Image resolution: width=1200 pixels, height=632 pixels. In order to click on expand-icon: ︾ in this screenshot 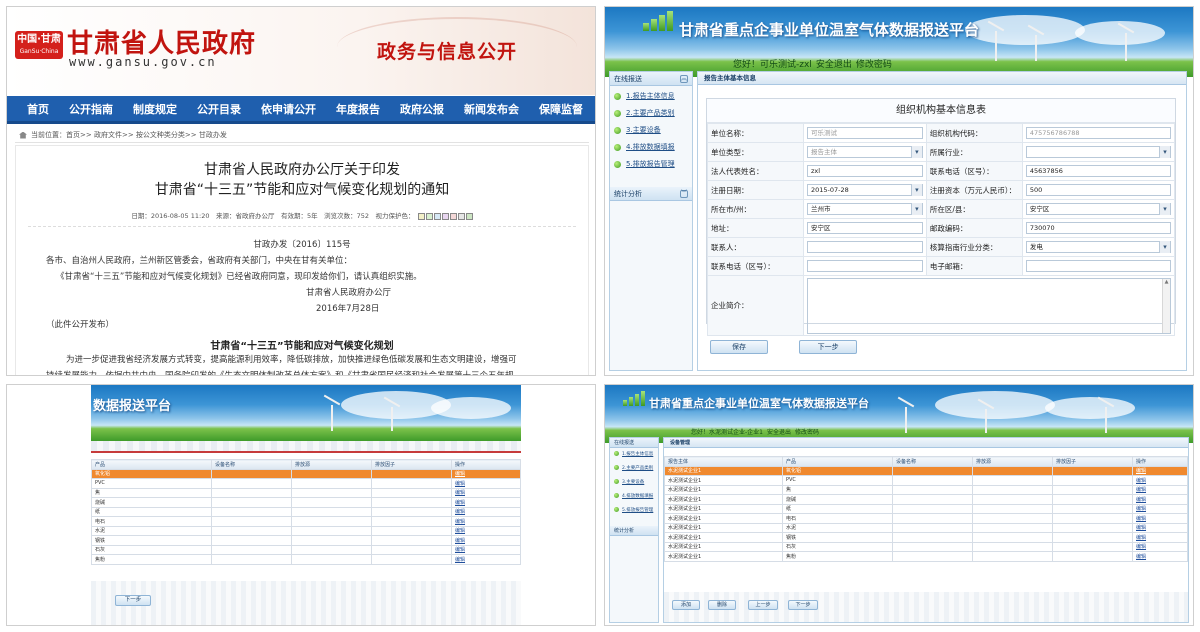, I will do `click(684, 194)`.